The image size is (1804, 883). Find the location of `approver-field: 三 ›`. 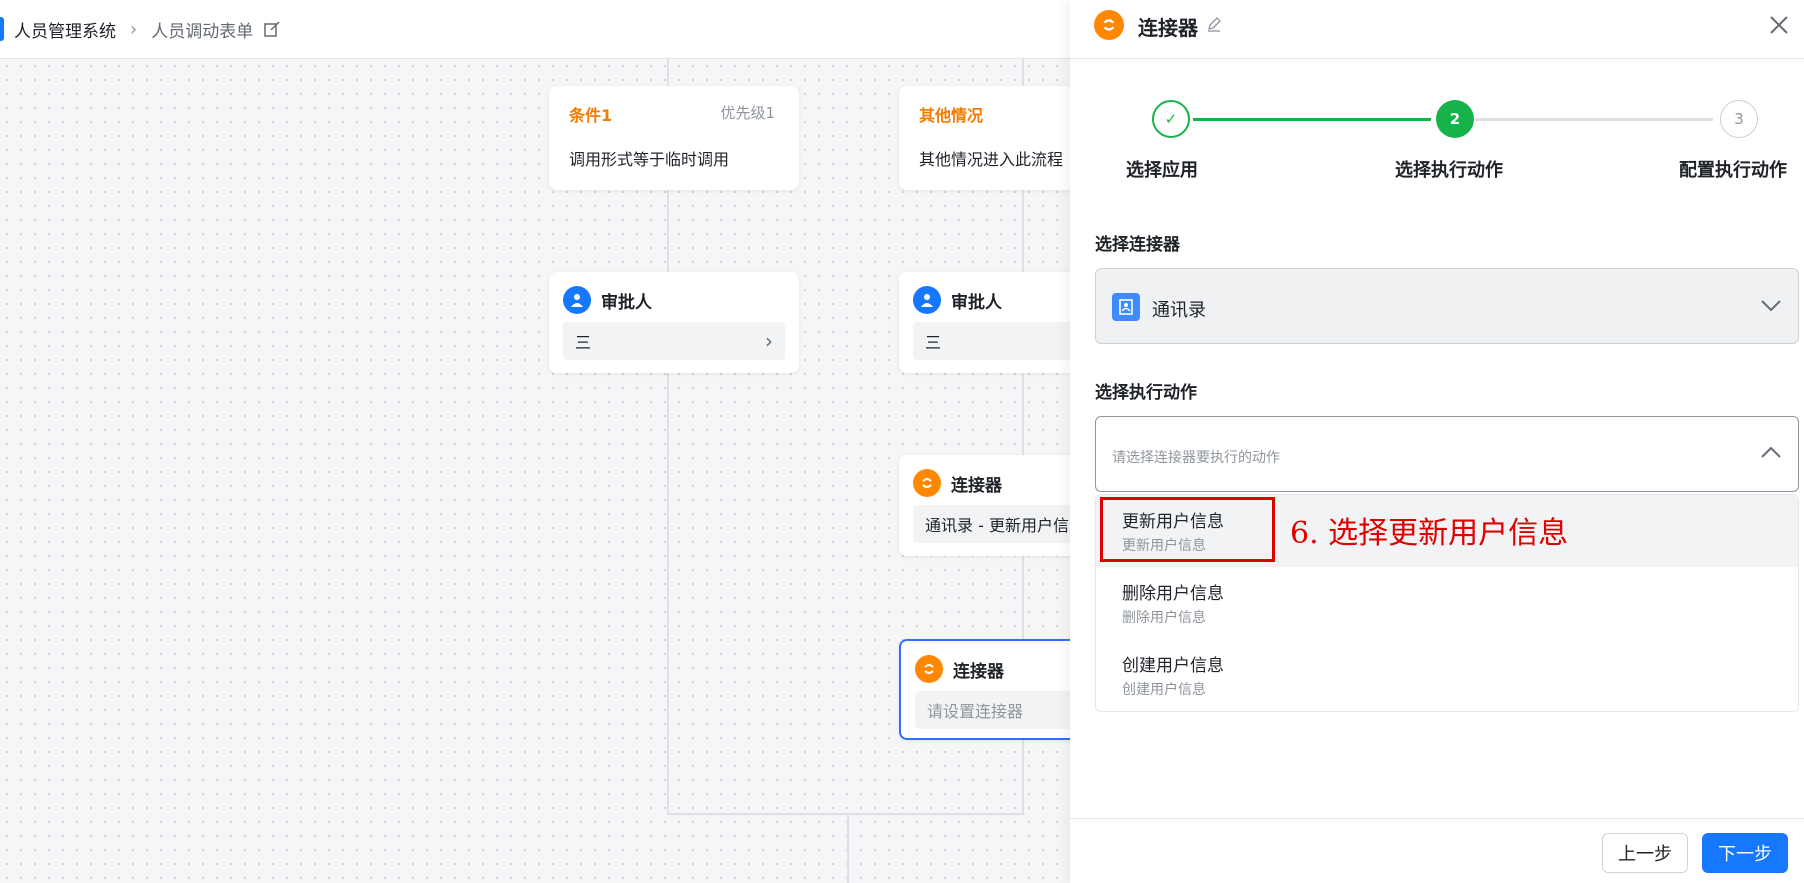

approver-field: 三 › is located at coordinates (674, 341).